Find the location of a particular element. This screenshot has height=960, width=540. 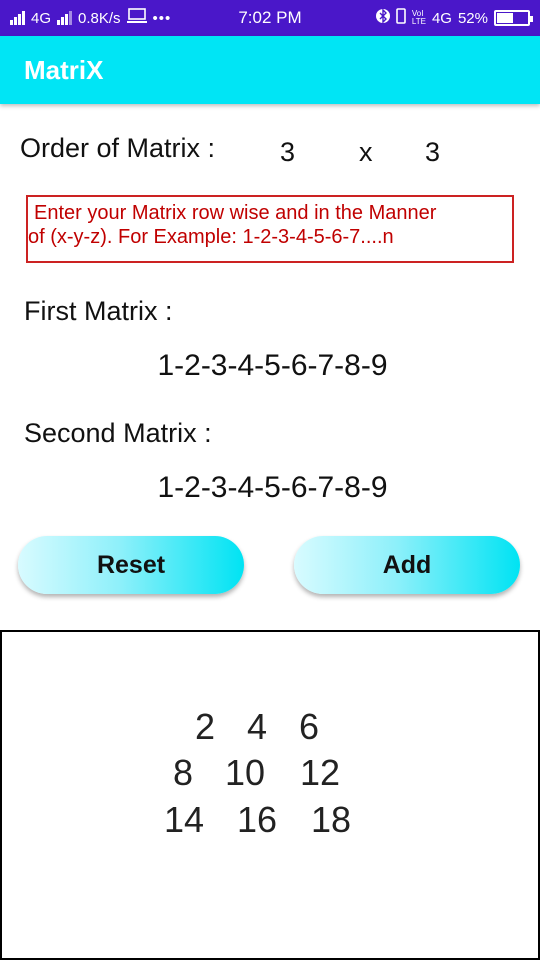

result-cell: 16 is located at coordinates (257, 819).